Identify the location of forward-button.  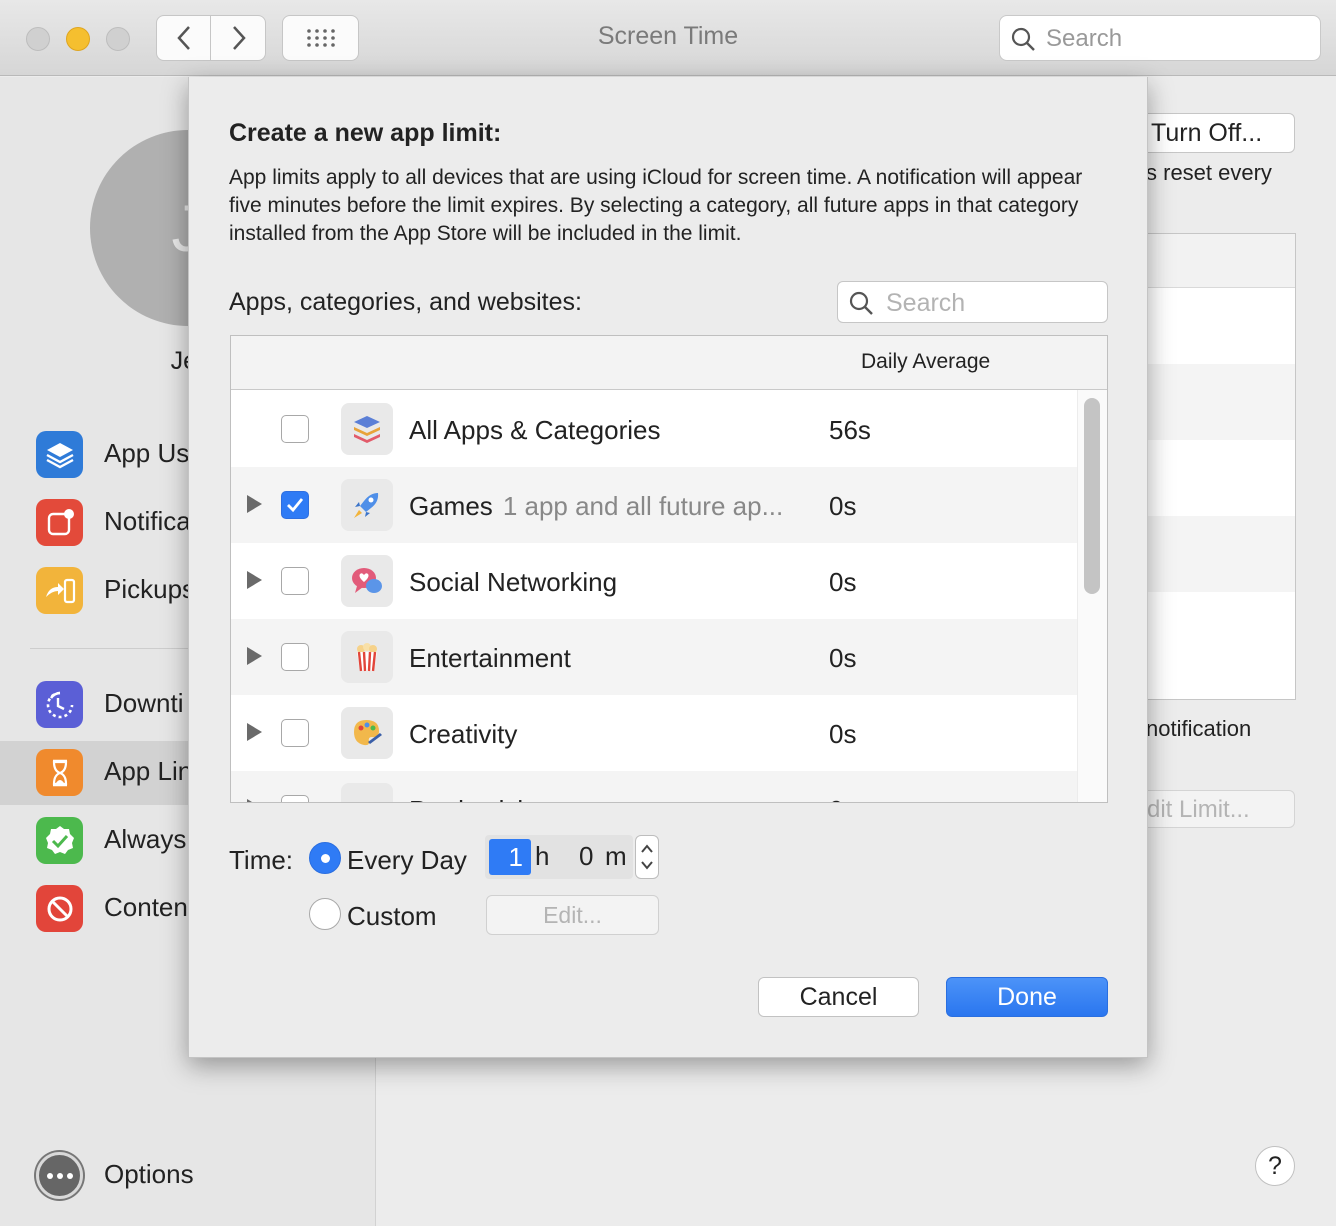
(239, 38).